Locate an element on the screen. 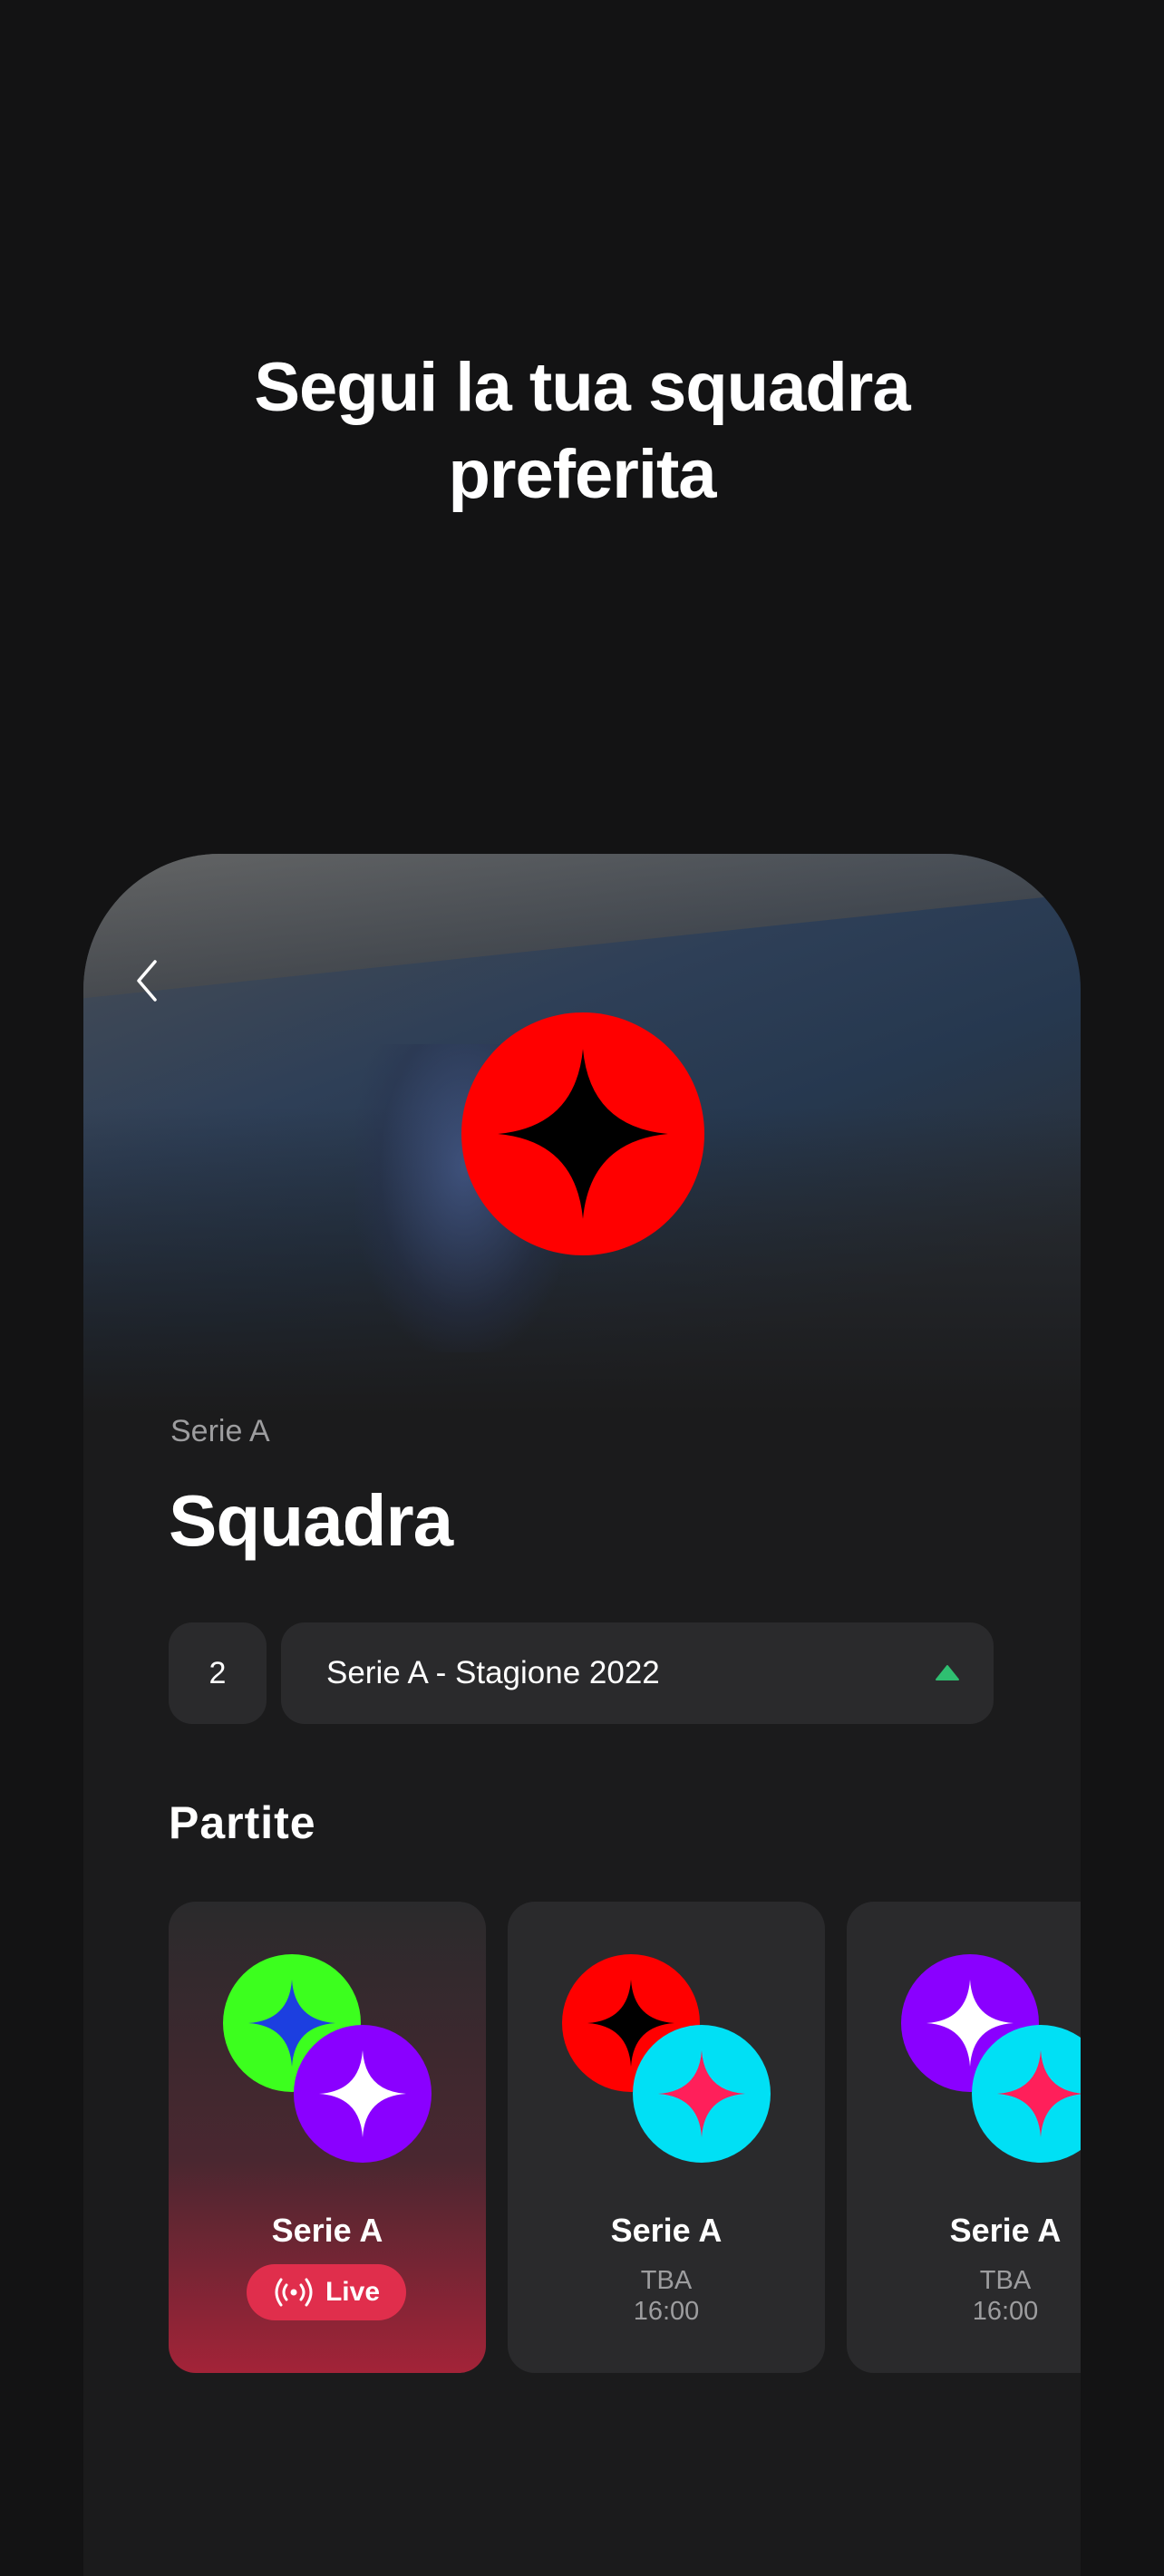 The width and height of the screenshot is (1164, 2576). back-button is located at coordinates (147, 981).